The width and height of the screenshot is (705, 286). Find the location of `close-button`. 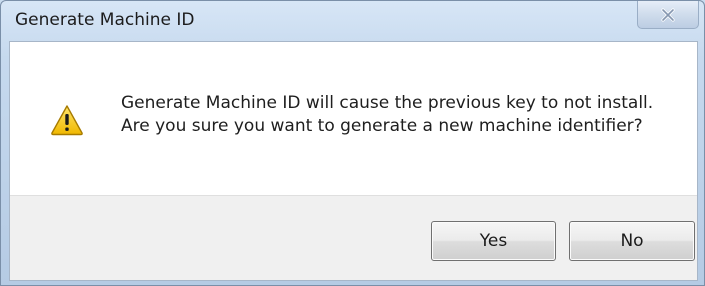

close-button is located at coordinates (668, 15).